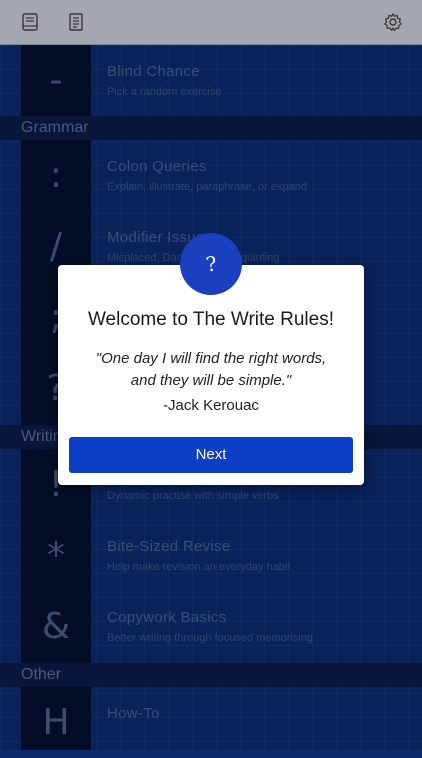  Describe the element at coordinates (211, 455) in the screenshot. I see `next-button: Next` at that location.